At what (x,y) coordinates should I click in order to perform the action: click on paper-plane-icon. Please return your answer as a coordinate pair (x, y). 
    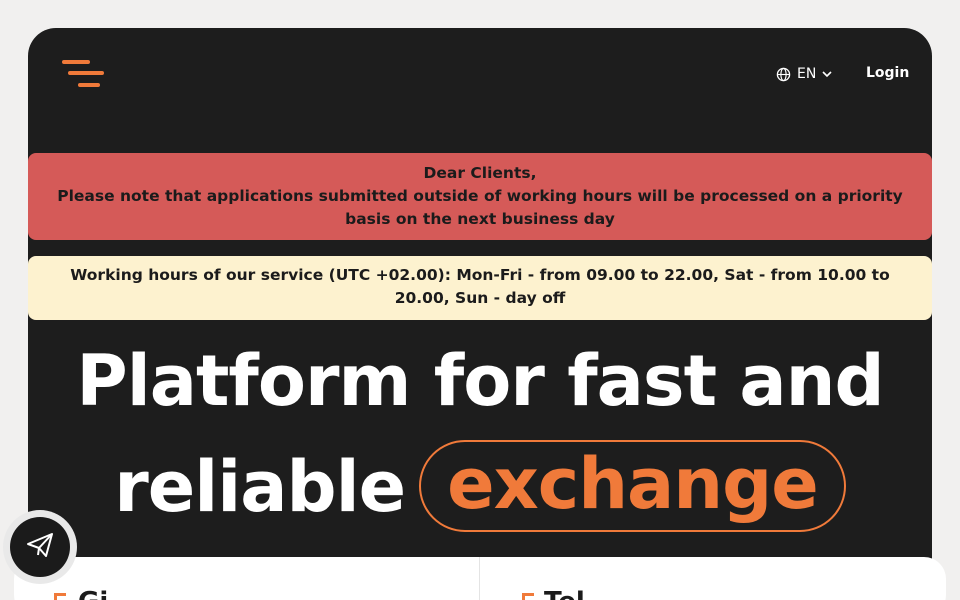
    Looking at the image, I should click on (40, 547).